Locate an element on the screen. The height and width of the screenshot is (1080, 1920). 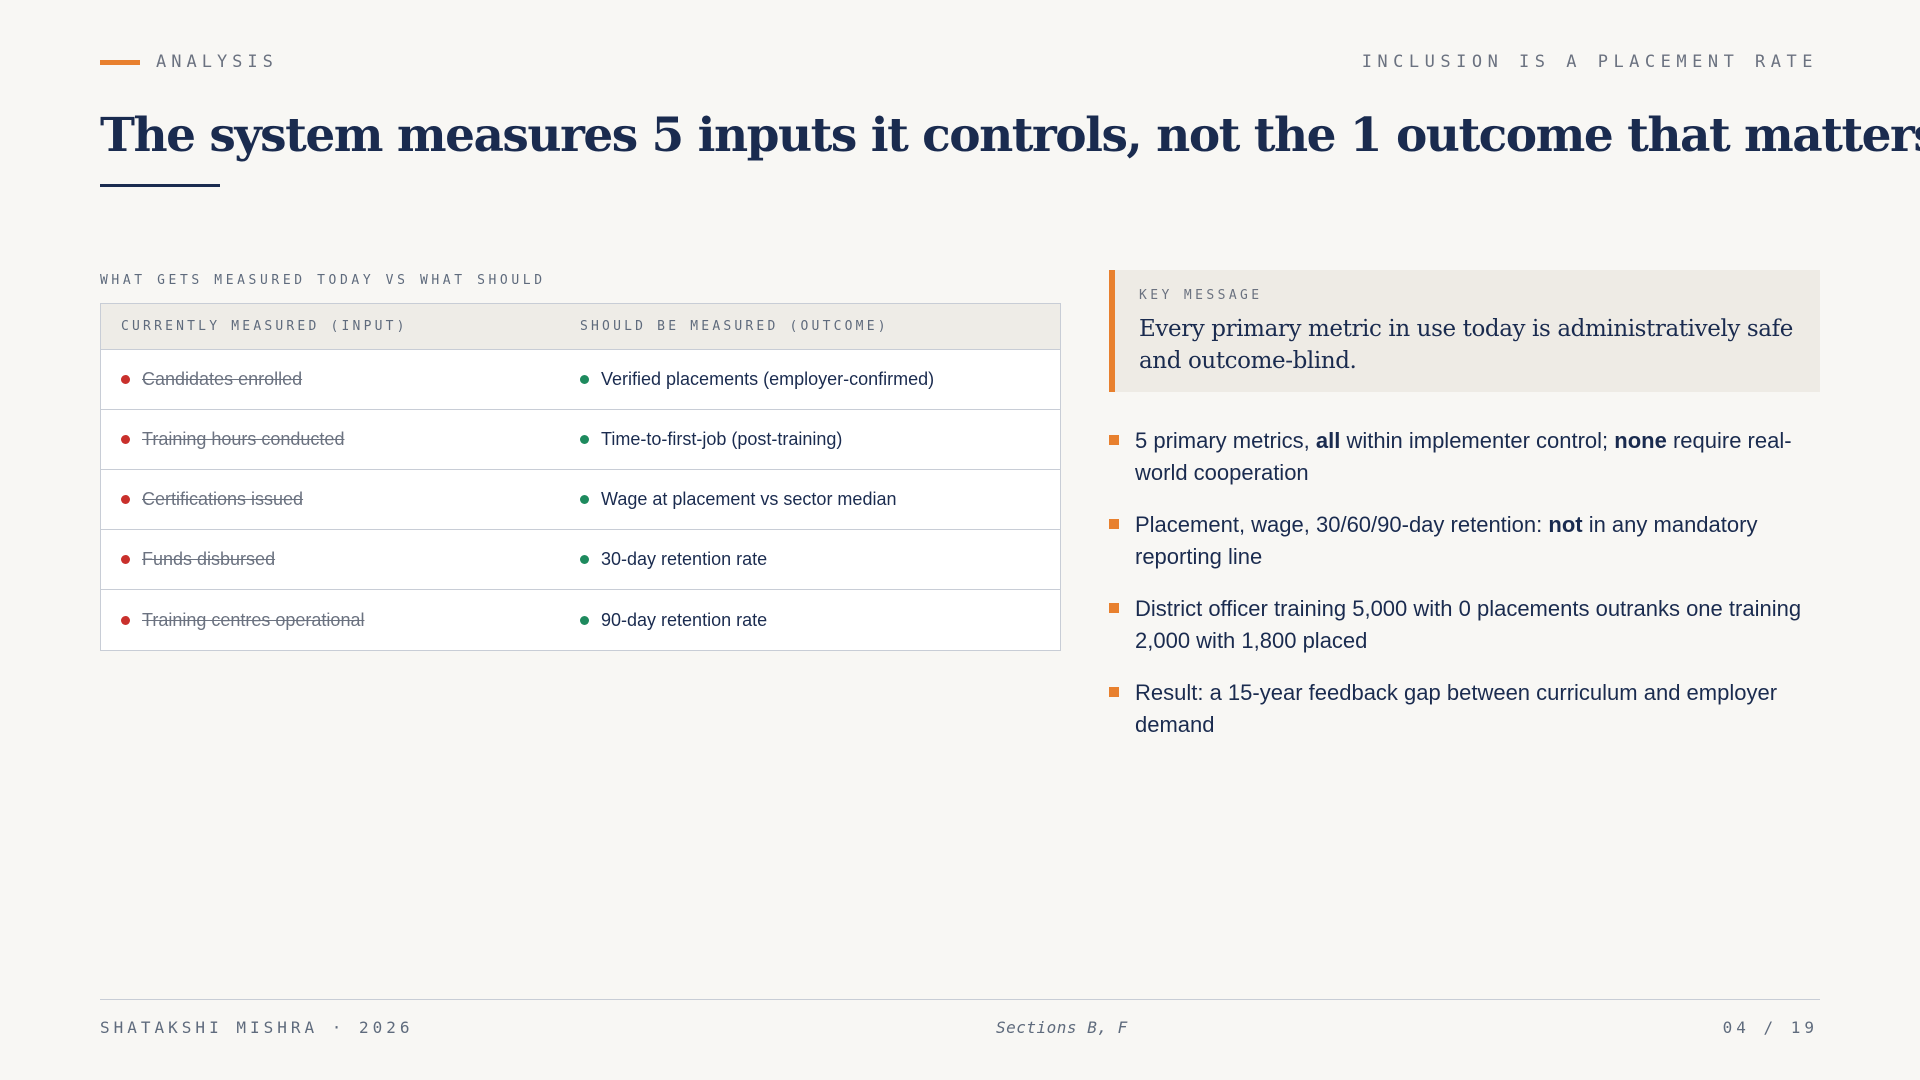
input-metric: Certifications issued is located at coordinates (223, 499).